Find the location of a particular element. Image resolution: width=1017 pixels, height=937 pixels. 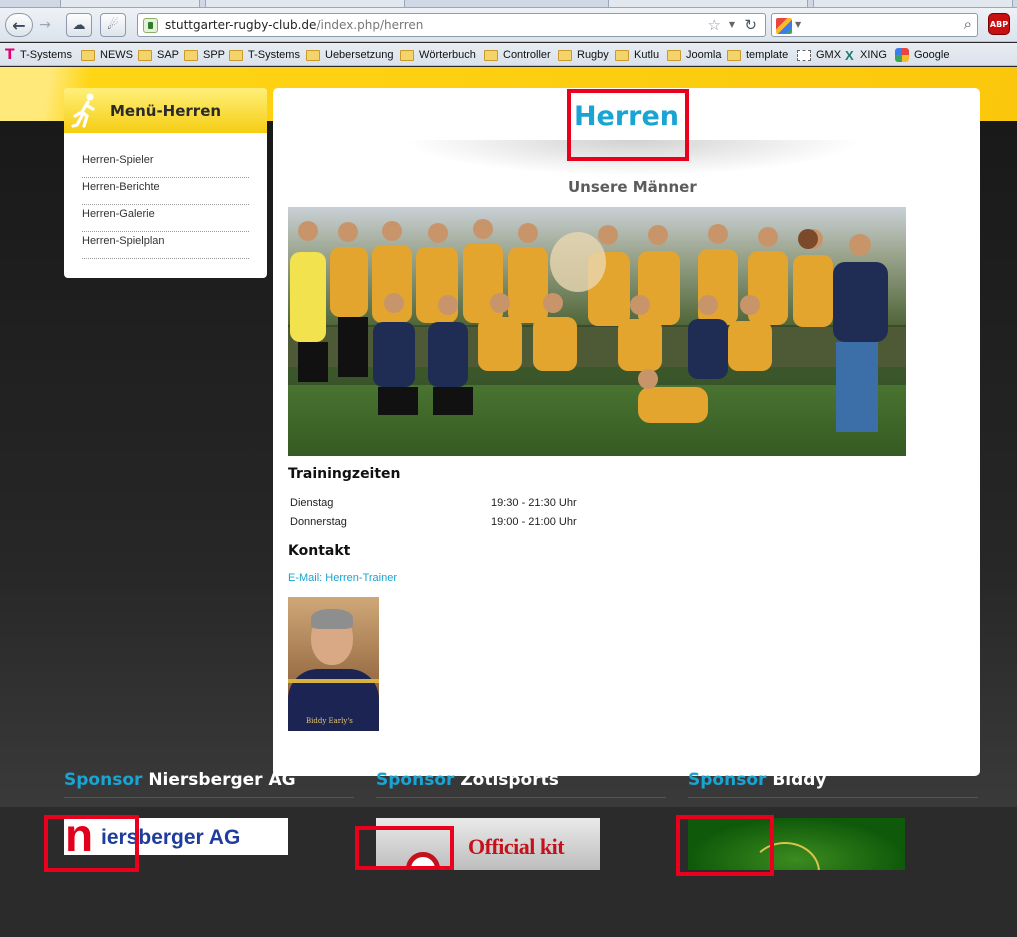

google-search-icon is located at coordinates (784, 26).